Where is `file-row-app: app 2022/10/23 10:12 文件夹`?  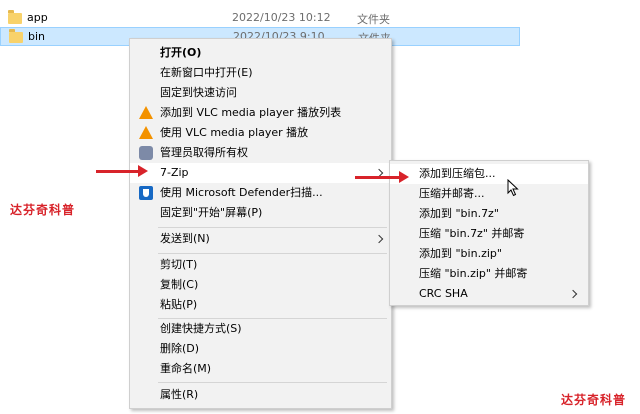 file-row-app: app 2022/10/23 10:12 文件夹 is located at coordinates (260, 17).